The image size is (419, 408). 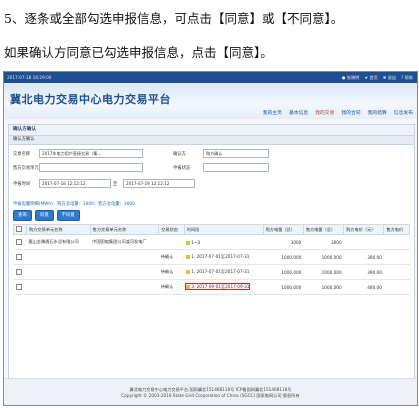 What do you see at coordinates (179, 154) in the screenshot?
I see `label-confirm-party: 确认方` at bounding box center [179, 154].